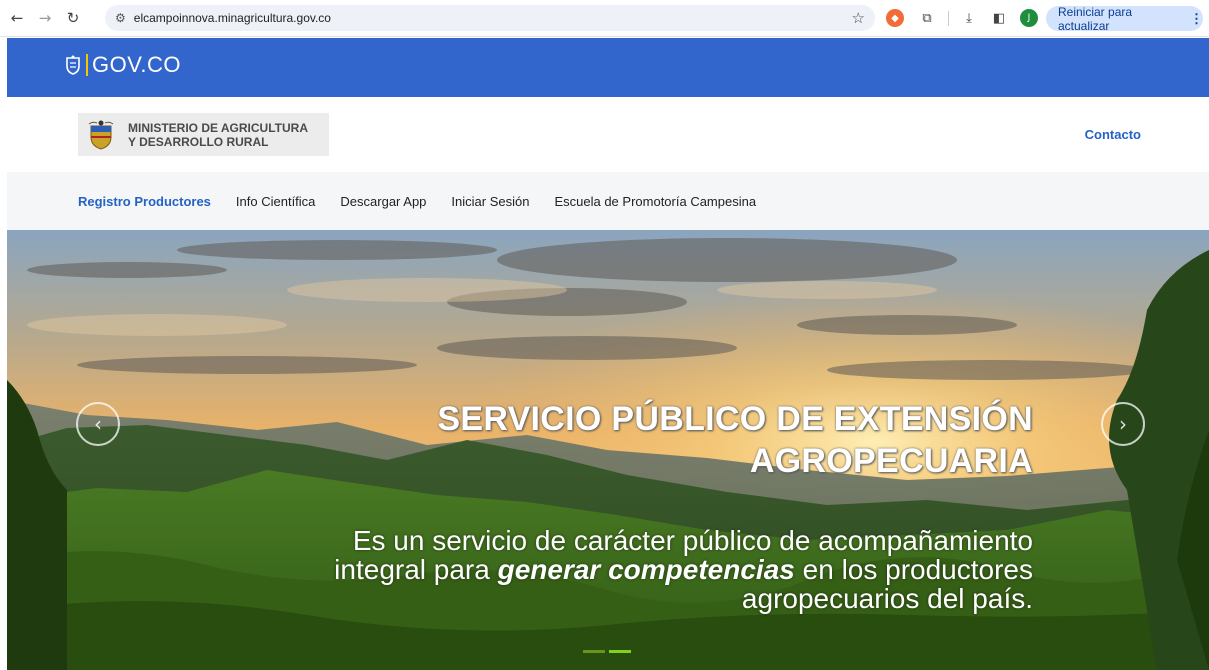  I want to click on nav-item-descargar-app: Descargar App, so click(383, 201).